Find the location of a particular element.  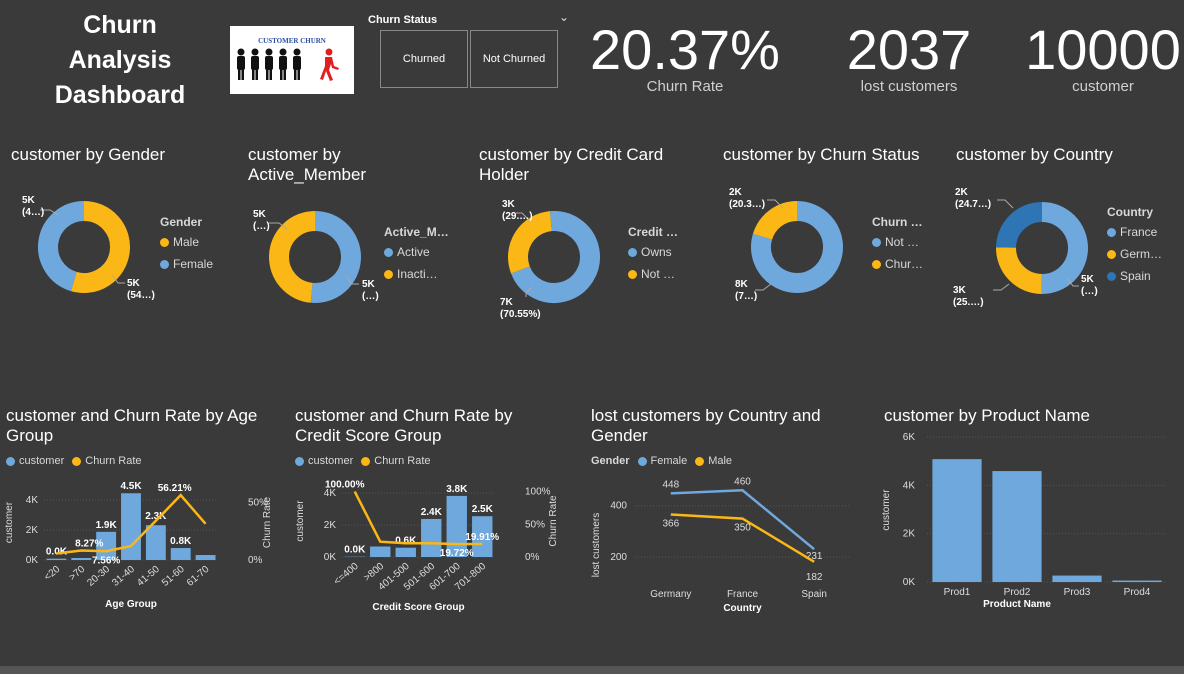

data-label: (25.…) is located at coordinates (968, 302).